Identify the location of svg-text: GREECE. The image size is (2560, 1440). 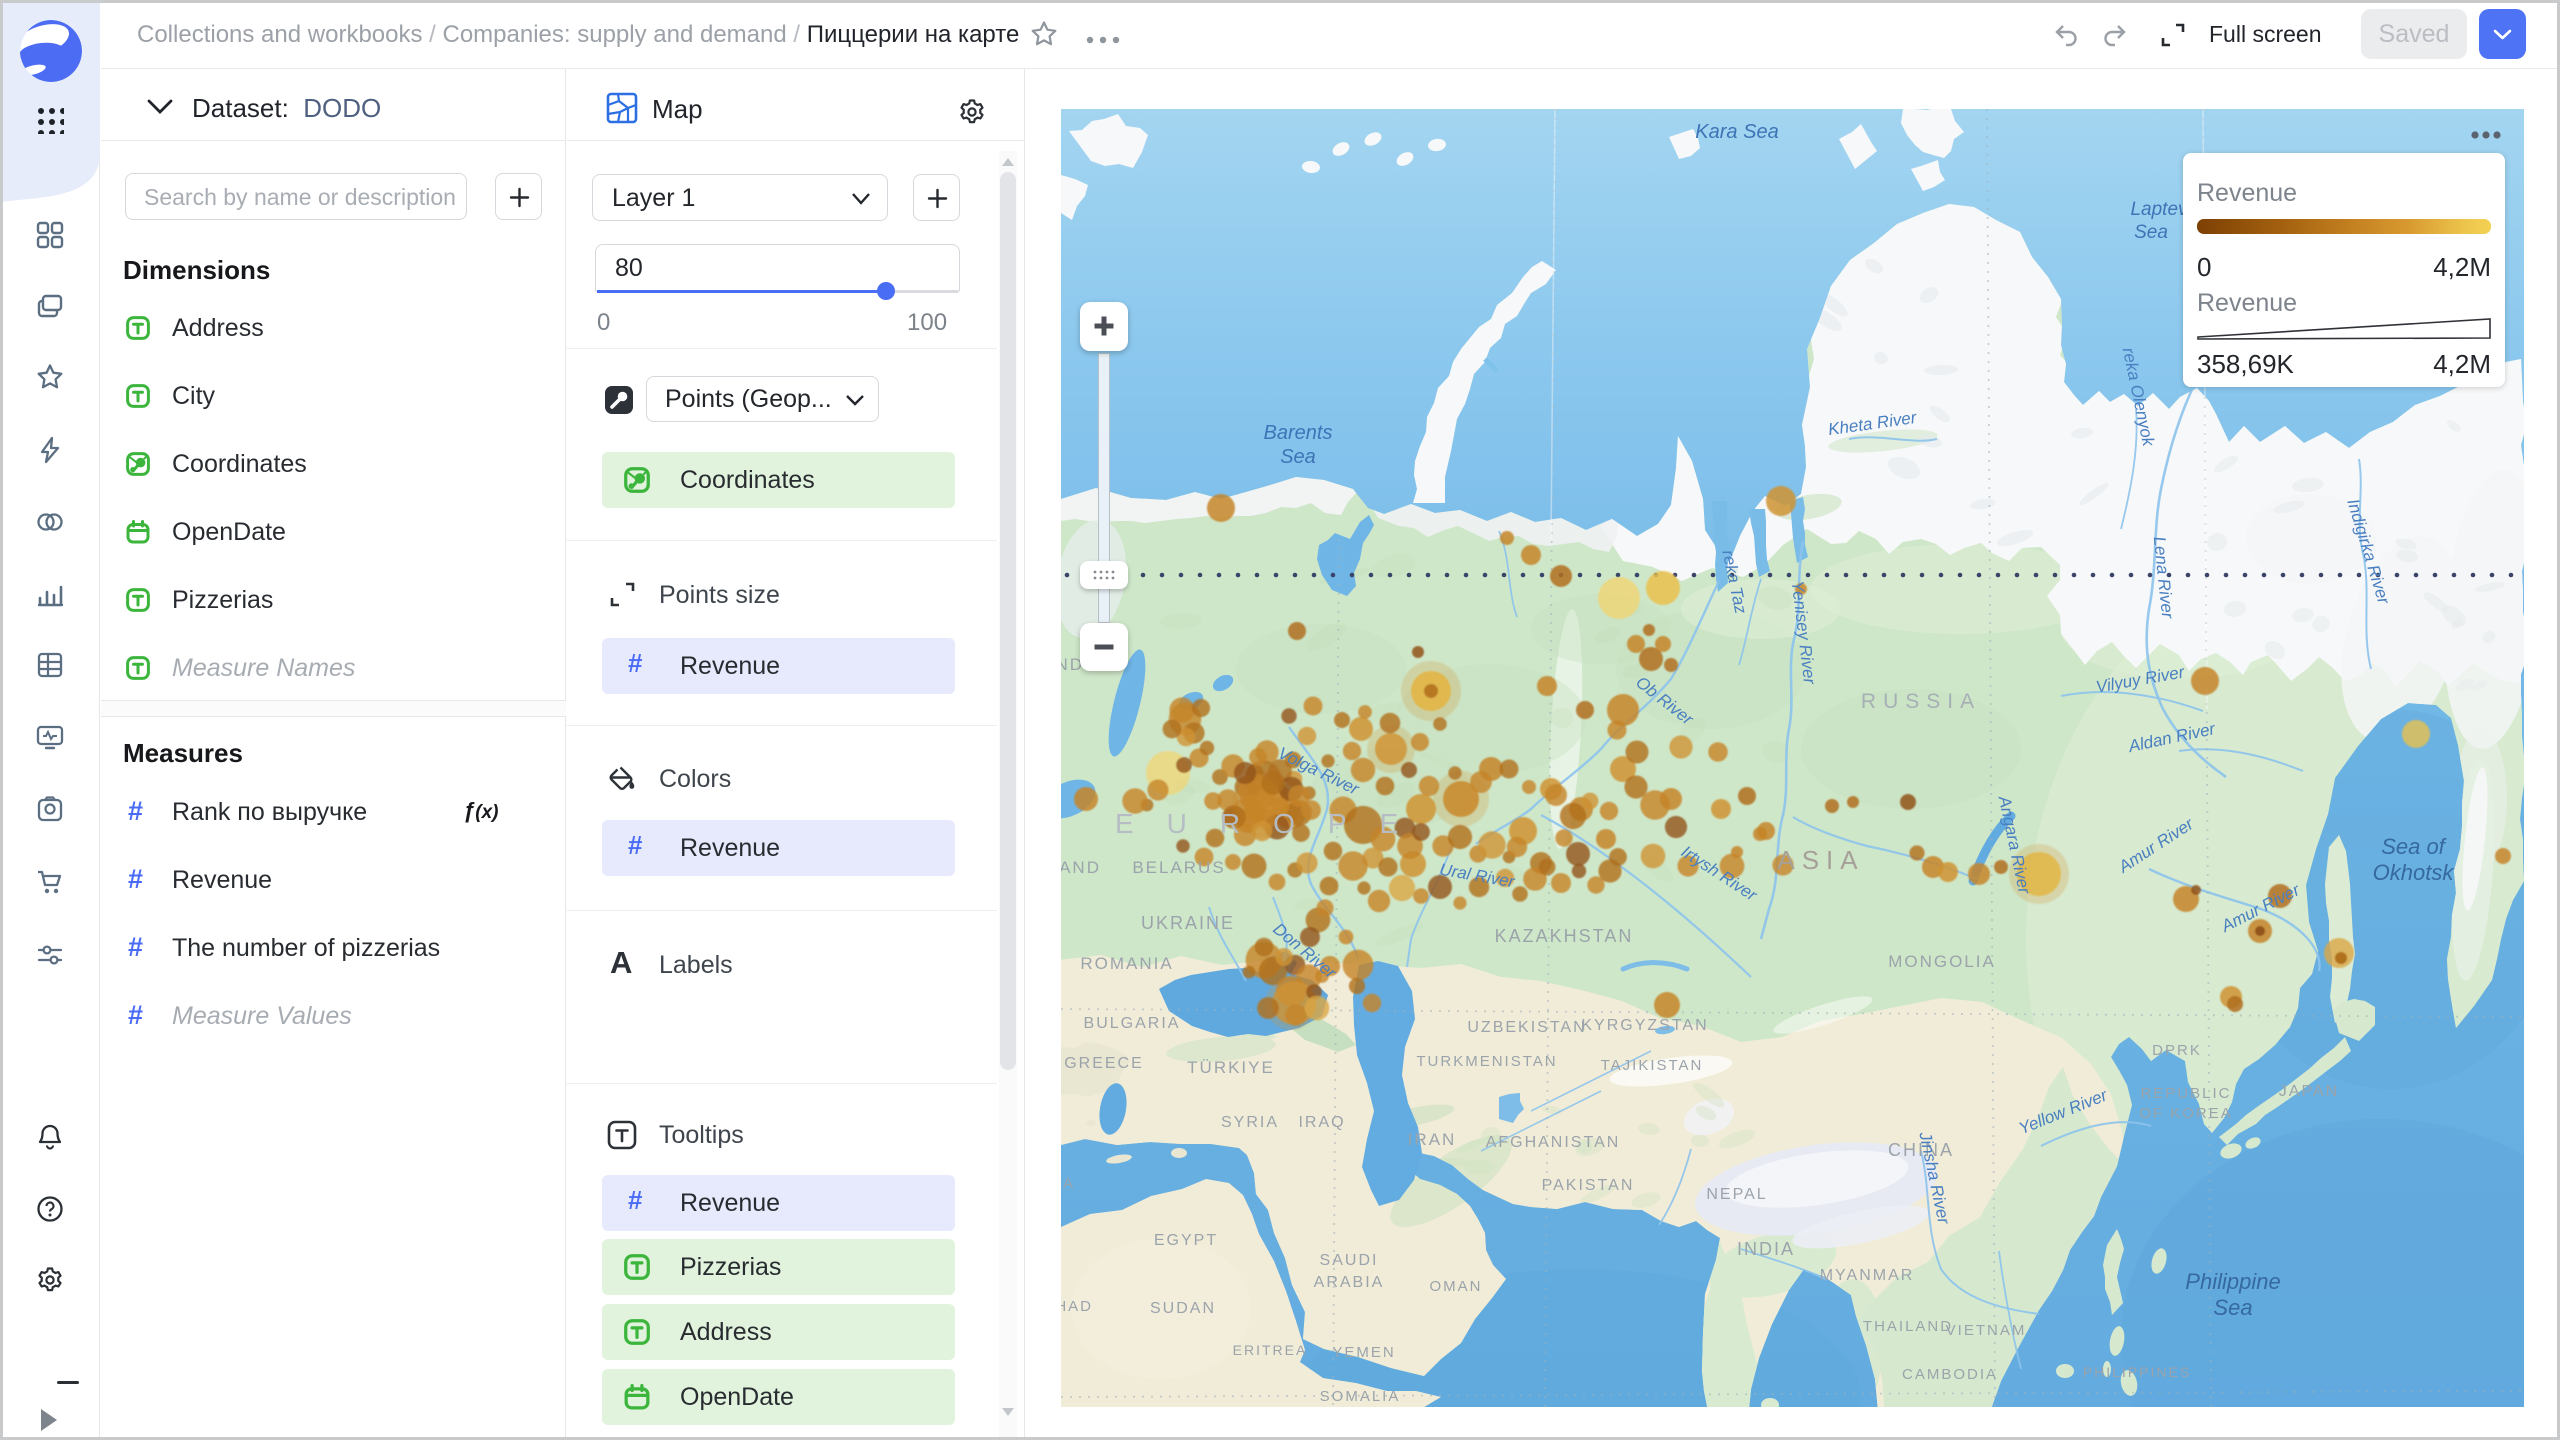
(1104, 1063).